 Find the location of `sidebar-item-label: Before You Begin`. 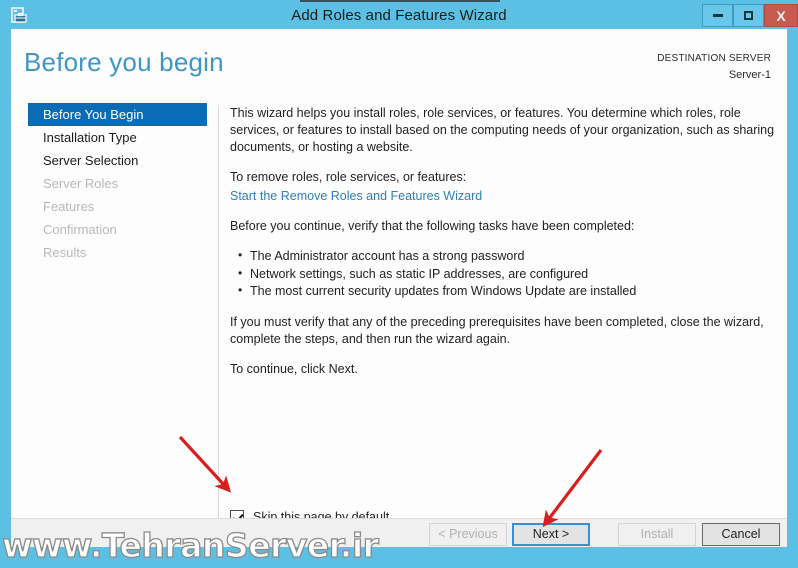

sidebar-item-label: Before You Begin is located at coordinates (93, 114).